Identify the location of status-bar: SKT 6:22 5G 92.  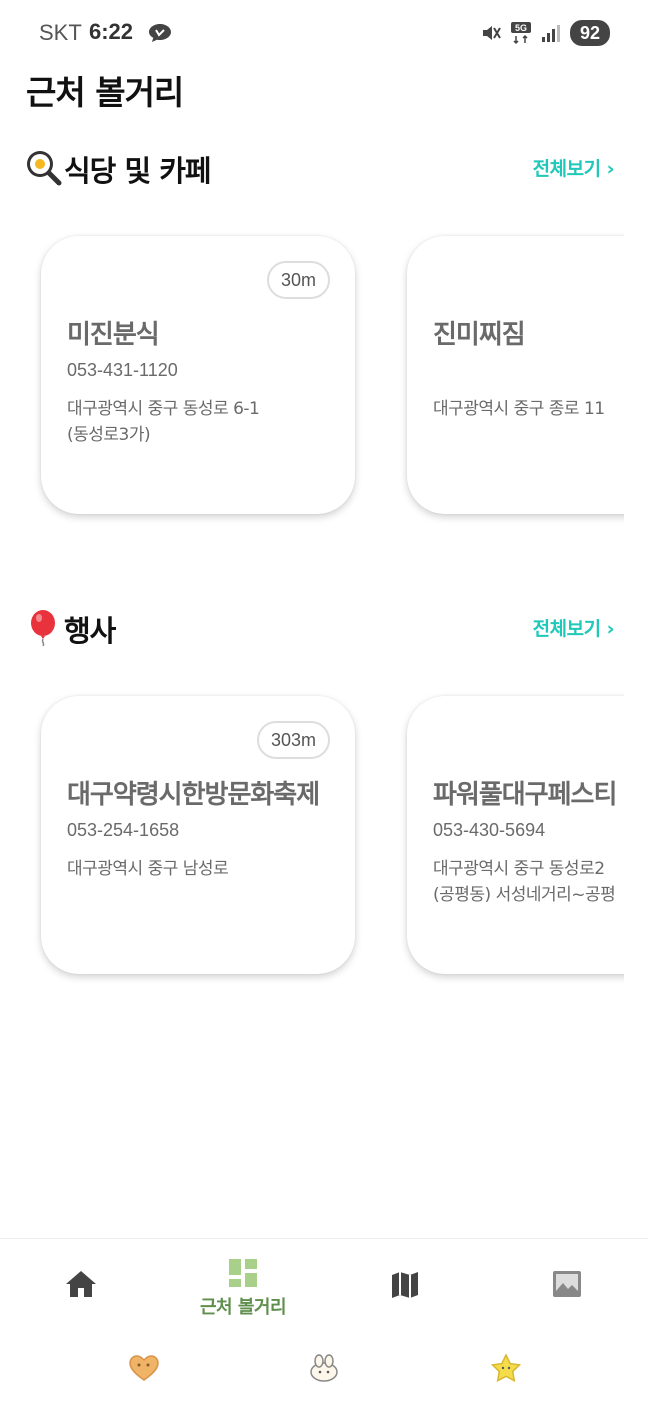
(324, 33).